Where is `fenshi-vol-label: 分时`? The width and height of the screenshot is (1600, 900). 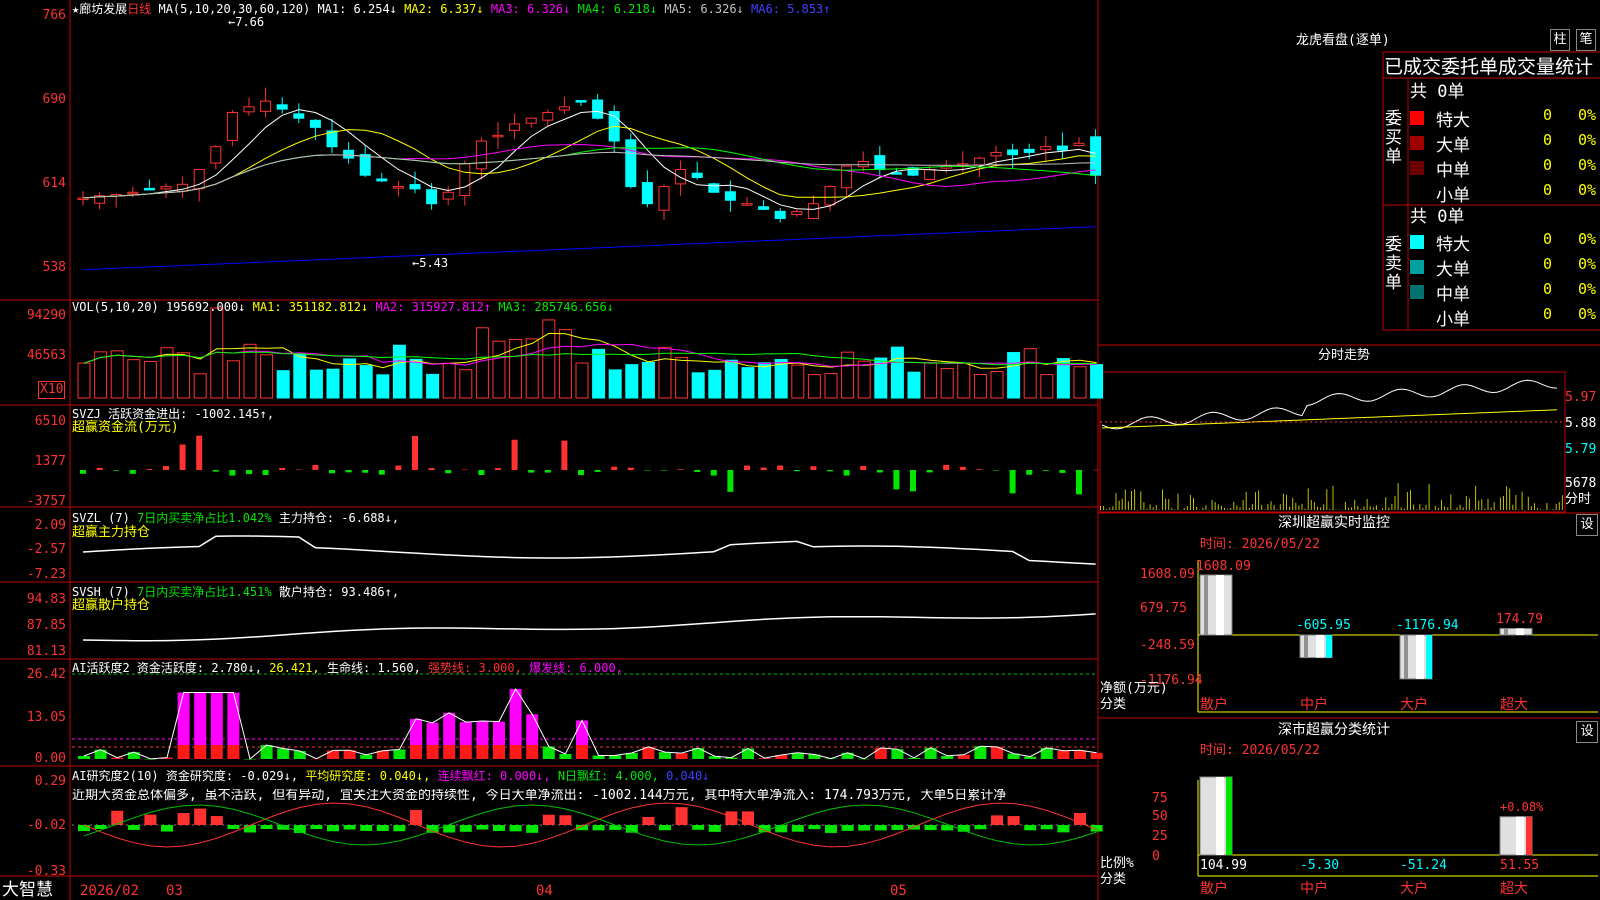 fenshi-vol-label: 分时 is located at coordinates (1578, 499).